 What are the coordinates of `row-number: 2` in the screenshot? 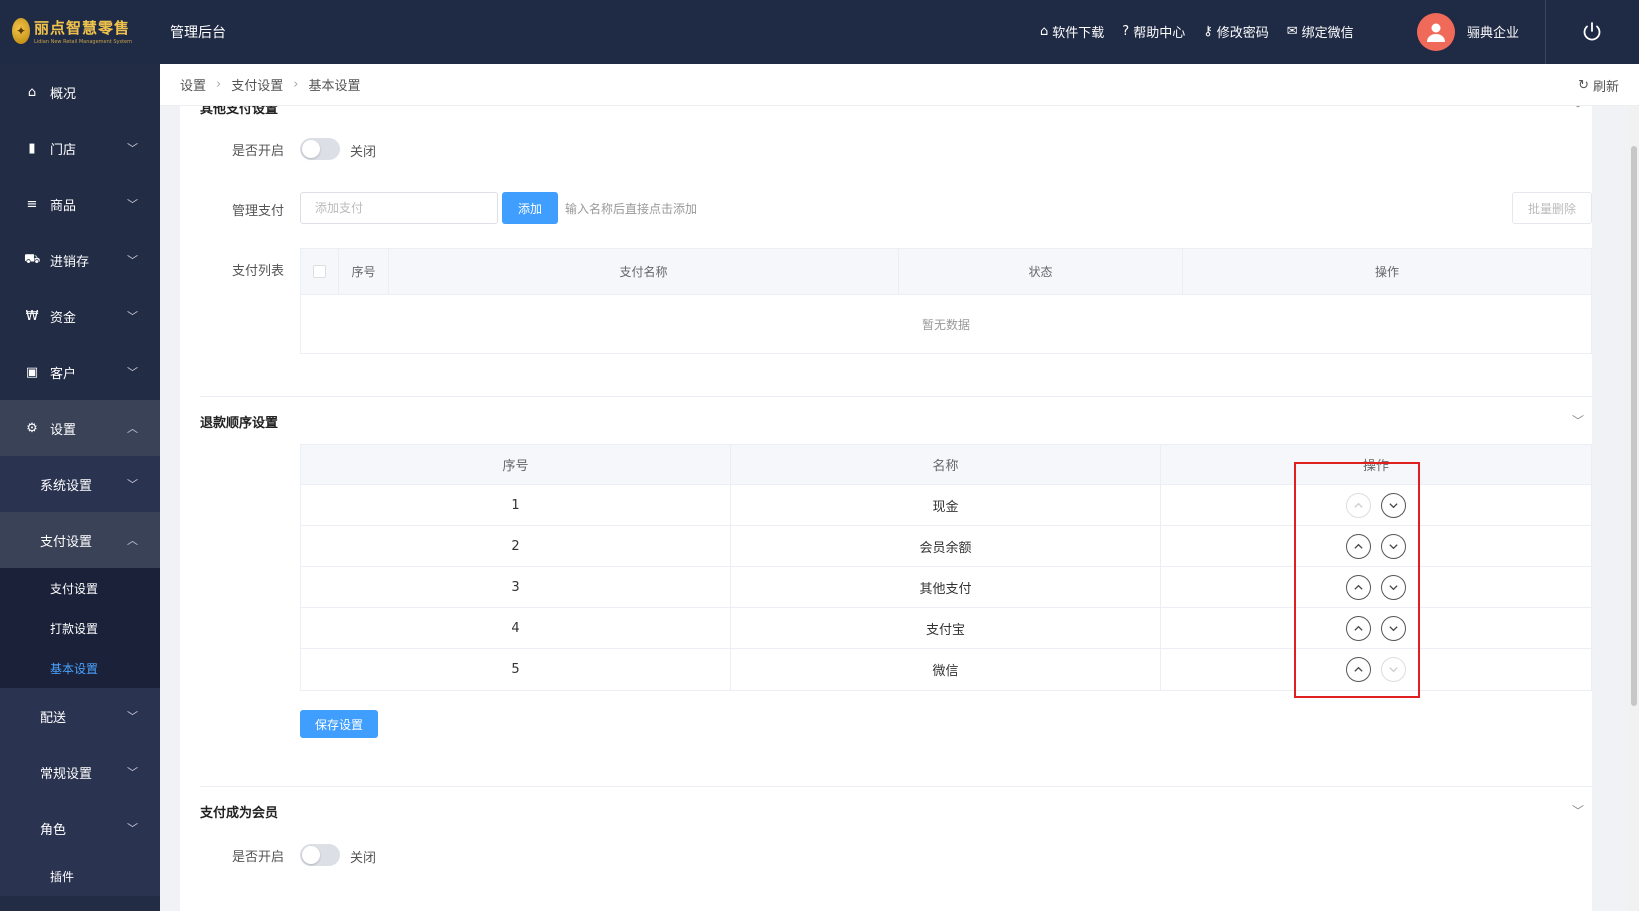 It's located at (516, 546).